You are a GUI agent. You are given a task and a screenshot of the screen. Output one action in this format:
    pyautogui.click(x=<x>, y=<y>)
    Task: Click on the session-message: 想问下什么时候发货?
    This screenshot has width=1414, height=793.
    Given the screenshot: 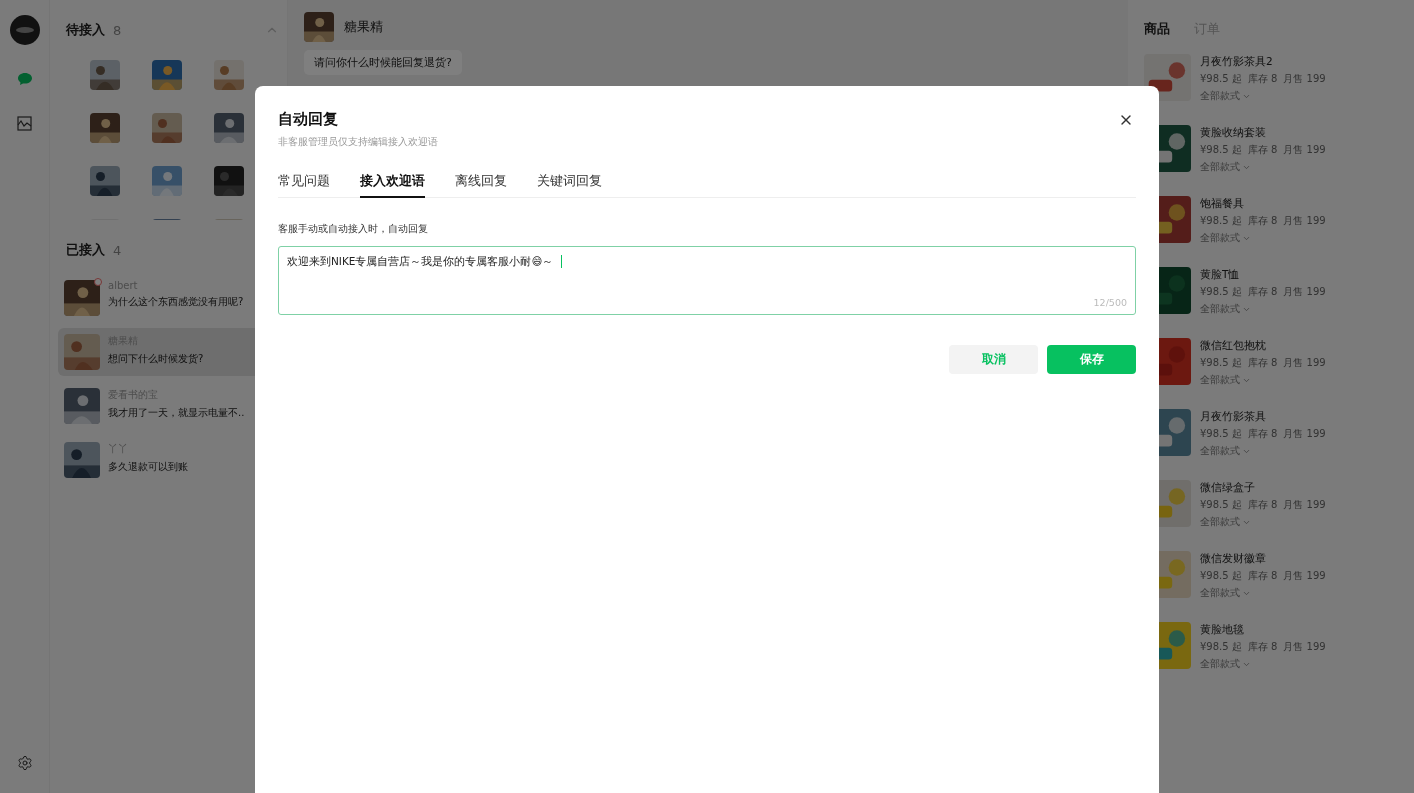 What is the action you would take?
    pyautogui.click(x=156, y=359)
    